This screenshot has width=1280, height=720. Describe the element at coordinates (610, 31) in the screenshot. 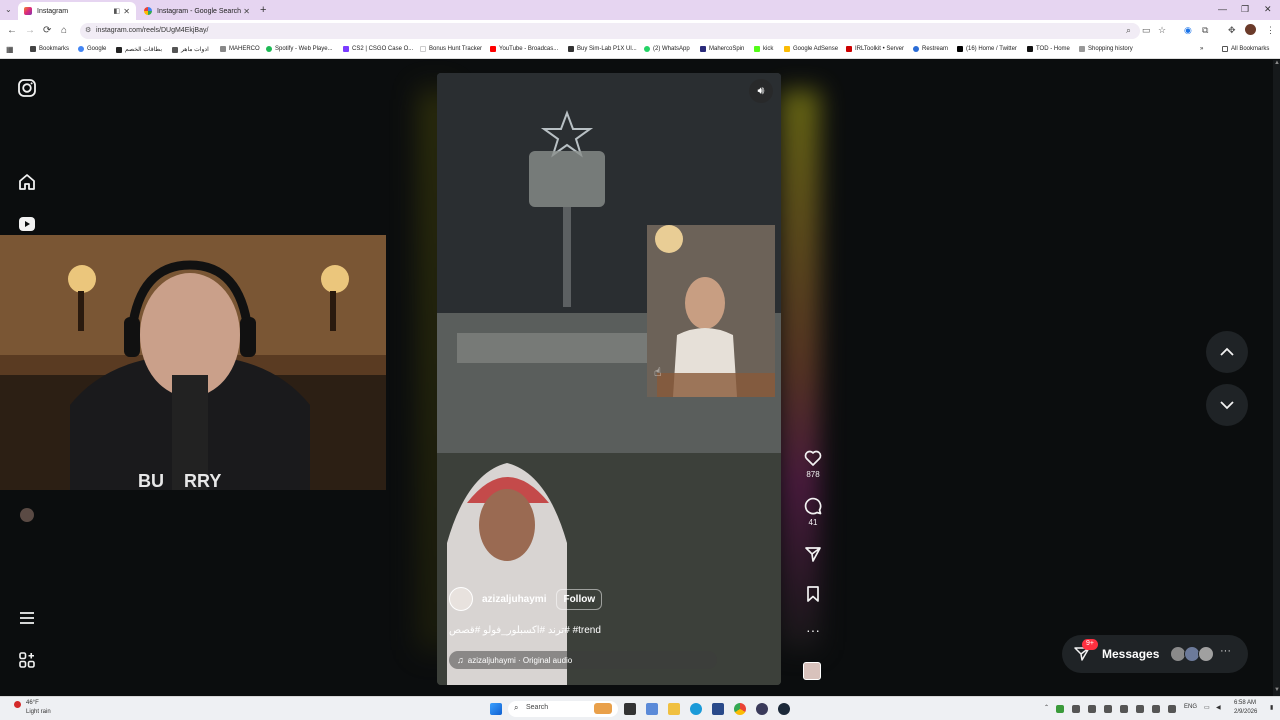

I see `url-input: ⚙ instagram.com/reels/DUgM4EkjBay/` at that location.